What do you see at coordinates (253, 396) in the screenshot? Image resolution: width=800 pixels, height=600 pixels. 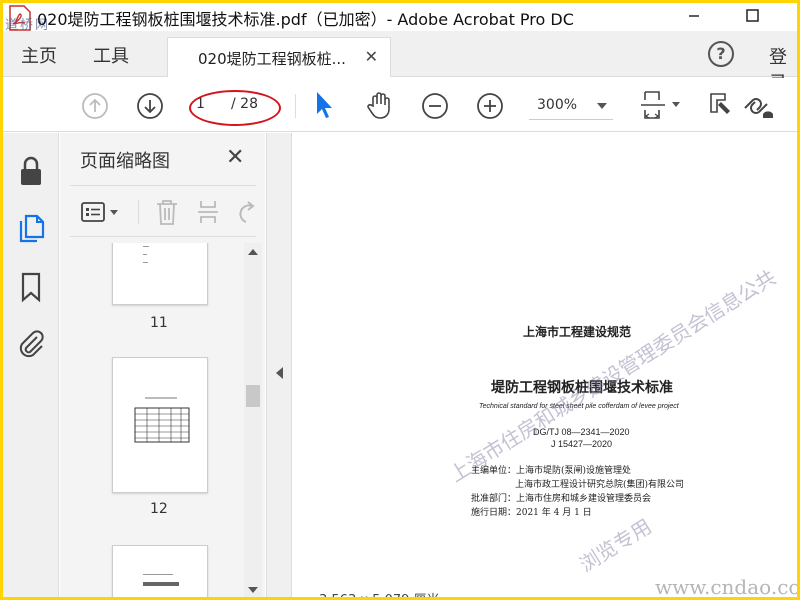 I see `scroll-thumb` at bounding box center [253, 396].